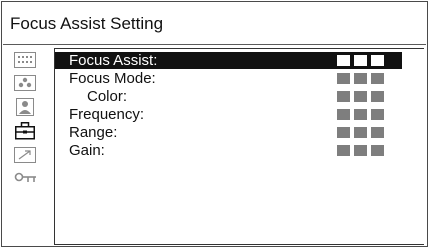 This screenshot has width=431, height=250. Describe the element at coordinates (228, 132) in the screenshot. I see `menu-item-range: Range:` at that location.